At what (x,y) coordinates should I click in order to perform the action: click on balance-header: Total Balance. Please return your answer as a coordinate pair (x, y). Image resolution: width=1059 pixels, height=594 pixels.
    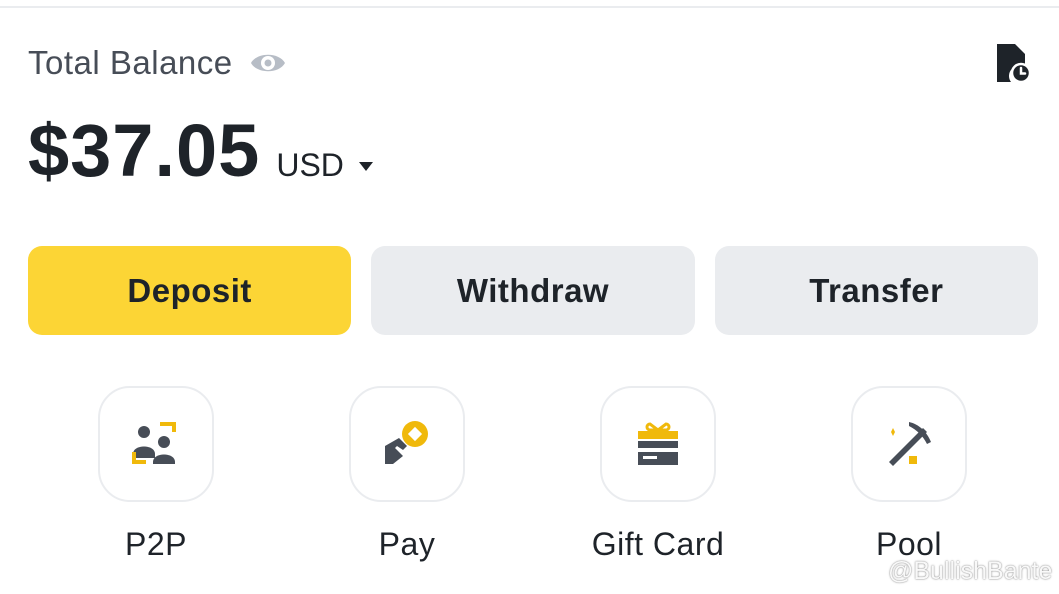
    Looking at the image, I should click on (157, 63).